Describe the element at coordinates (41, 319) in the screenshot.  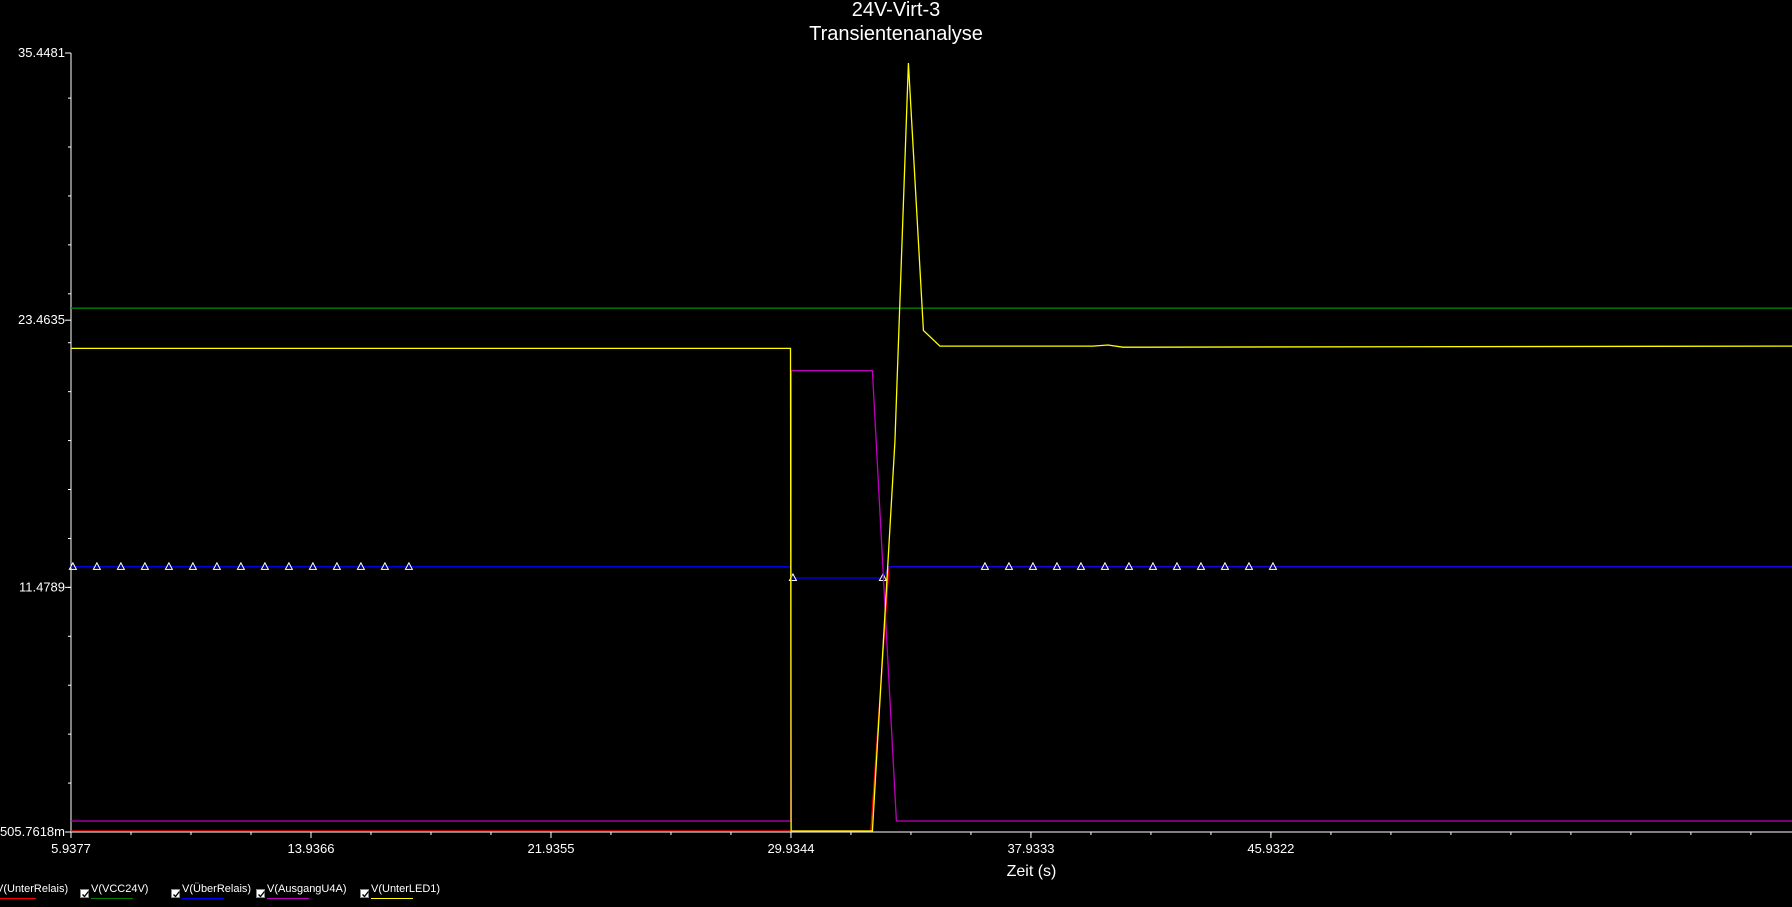
I see `y-tick-label: 23.4635` at that location.